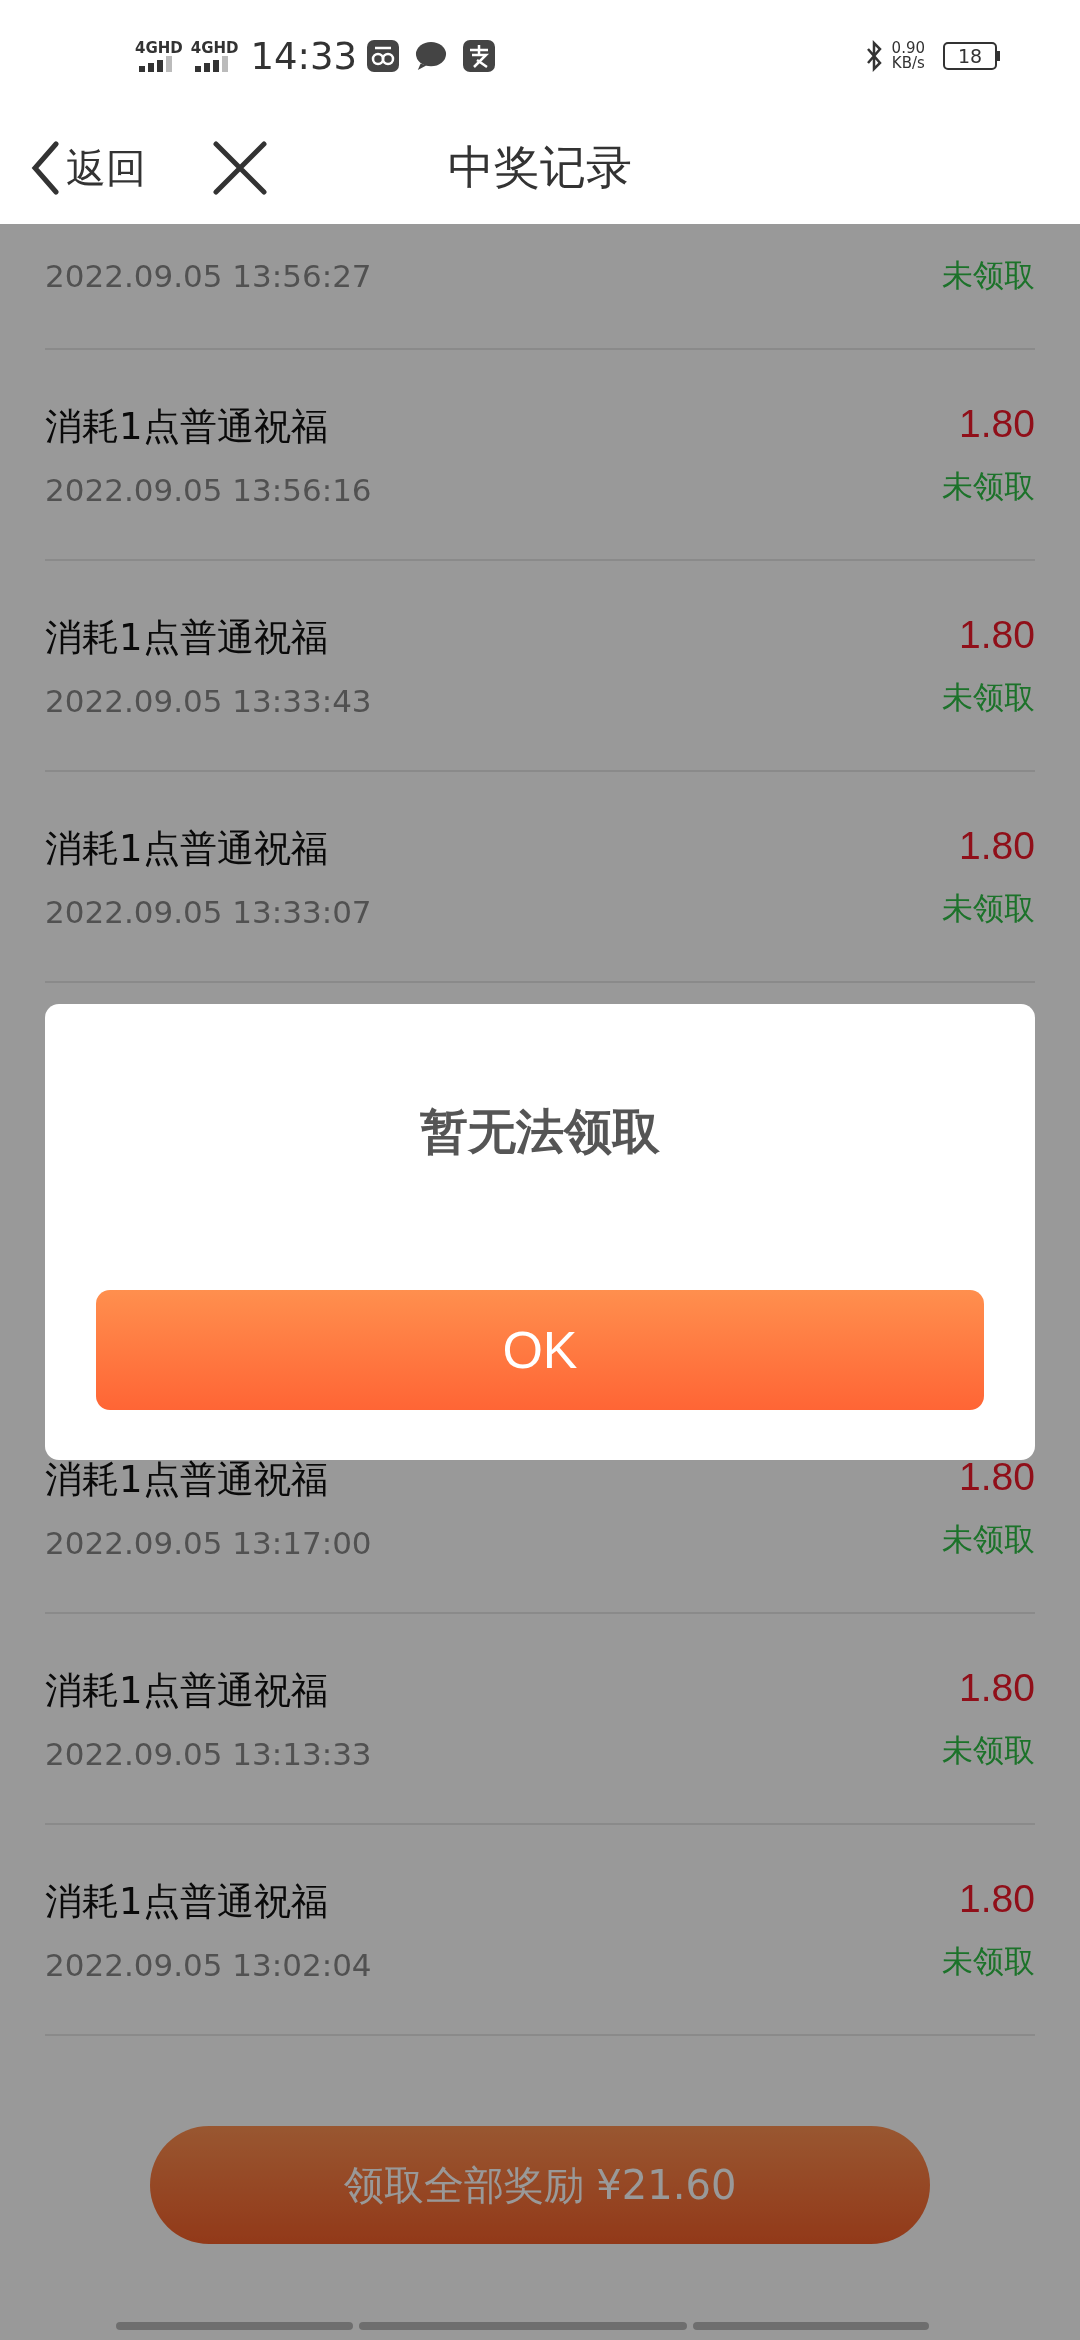 The height and width of the screenshot is (2340, 1080). I want to click on record-time: 2022.09.05 13:33:43, so click(208, 700).